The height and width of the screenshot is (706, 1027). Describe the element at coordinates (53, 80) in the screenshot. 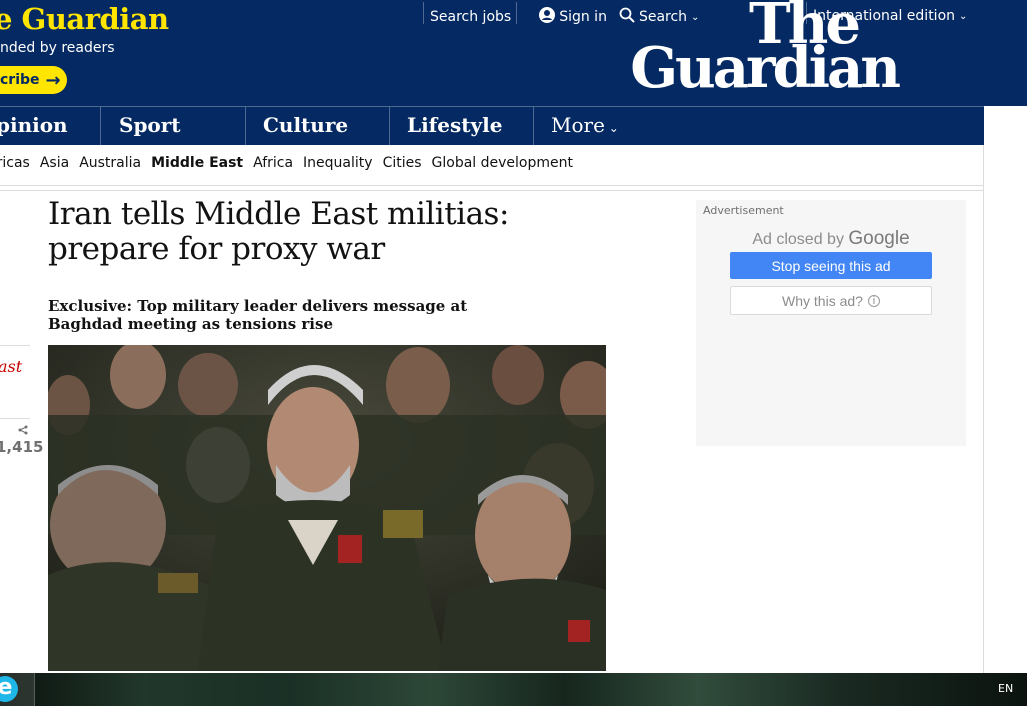

I see `arrow-right-icon: →` at that location.